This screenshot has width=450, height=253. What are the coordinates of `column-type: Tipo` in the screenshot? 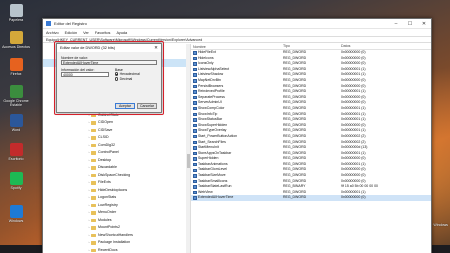 It's located at (312, 46).